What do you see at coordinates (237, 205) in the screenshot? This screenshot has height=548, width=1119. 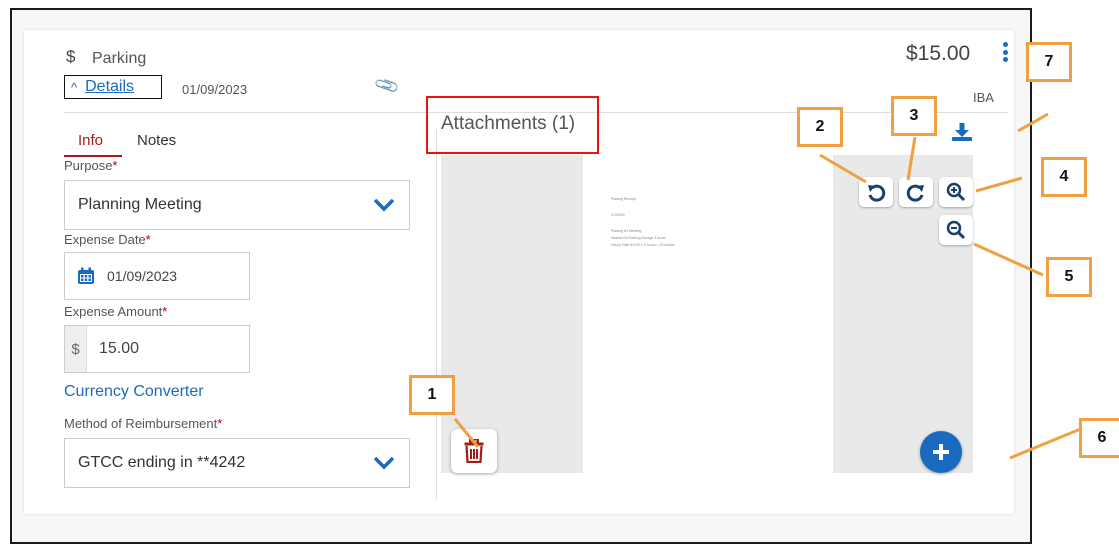 I see `purpose-select: Planning Meeting` at bounding box center [237, 205].